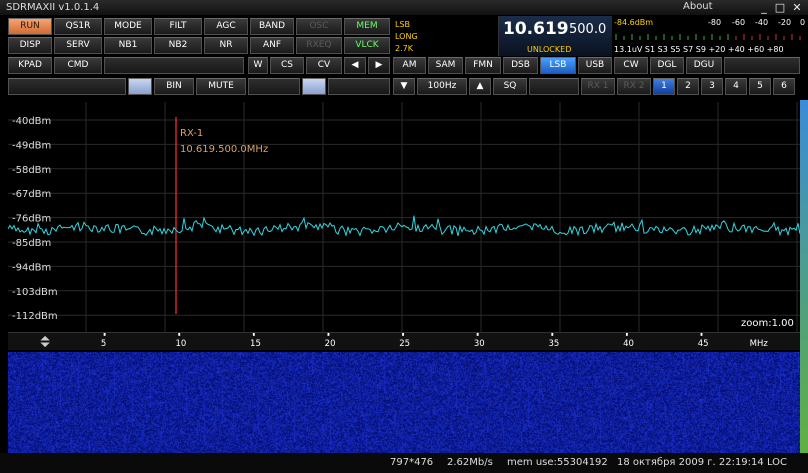 Image resolution: width=808 pixels, height=473 pixels. Describe the element at coordinates (409, 65) in the screenshot. I see `mode-am: AM` at that location.